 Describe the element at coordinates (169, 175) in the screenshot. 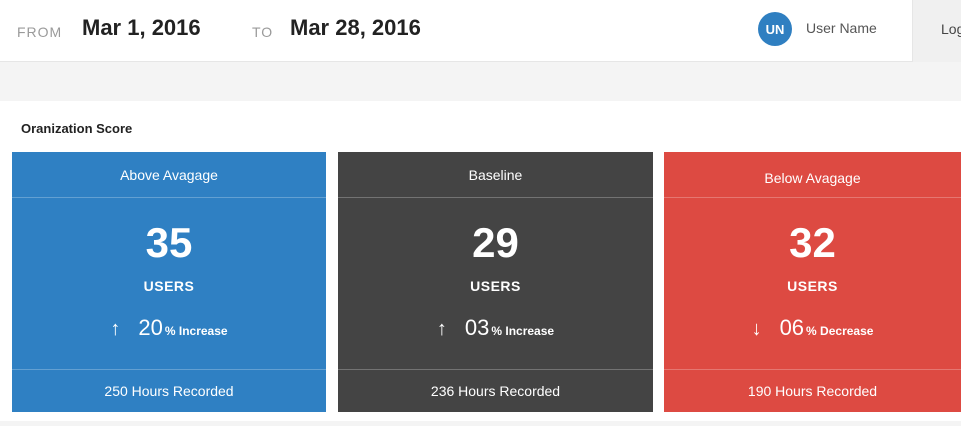

I see `card-title: Above Avagage` at that location.